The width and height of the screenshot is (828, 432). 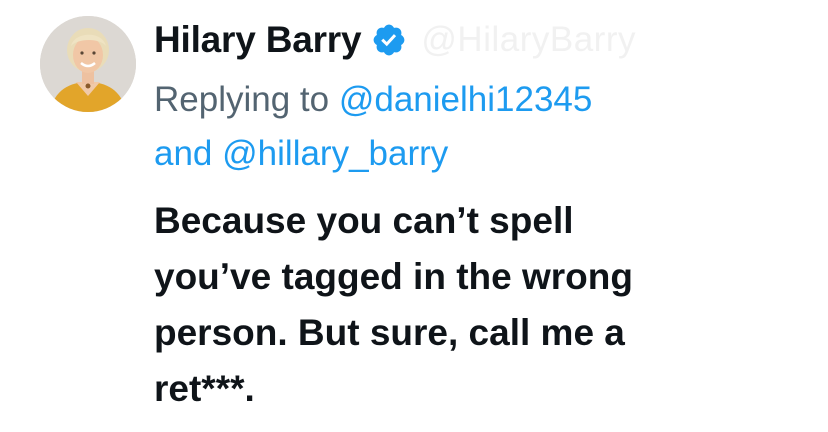 What do you see at coordinates (466, 99) in the screenshot?
I see `mention-link-1: @danielhi12345` at bounding box center [466, 99].